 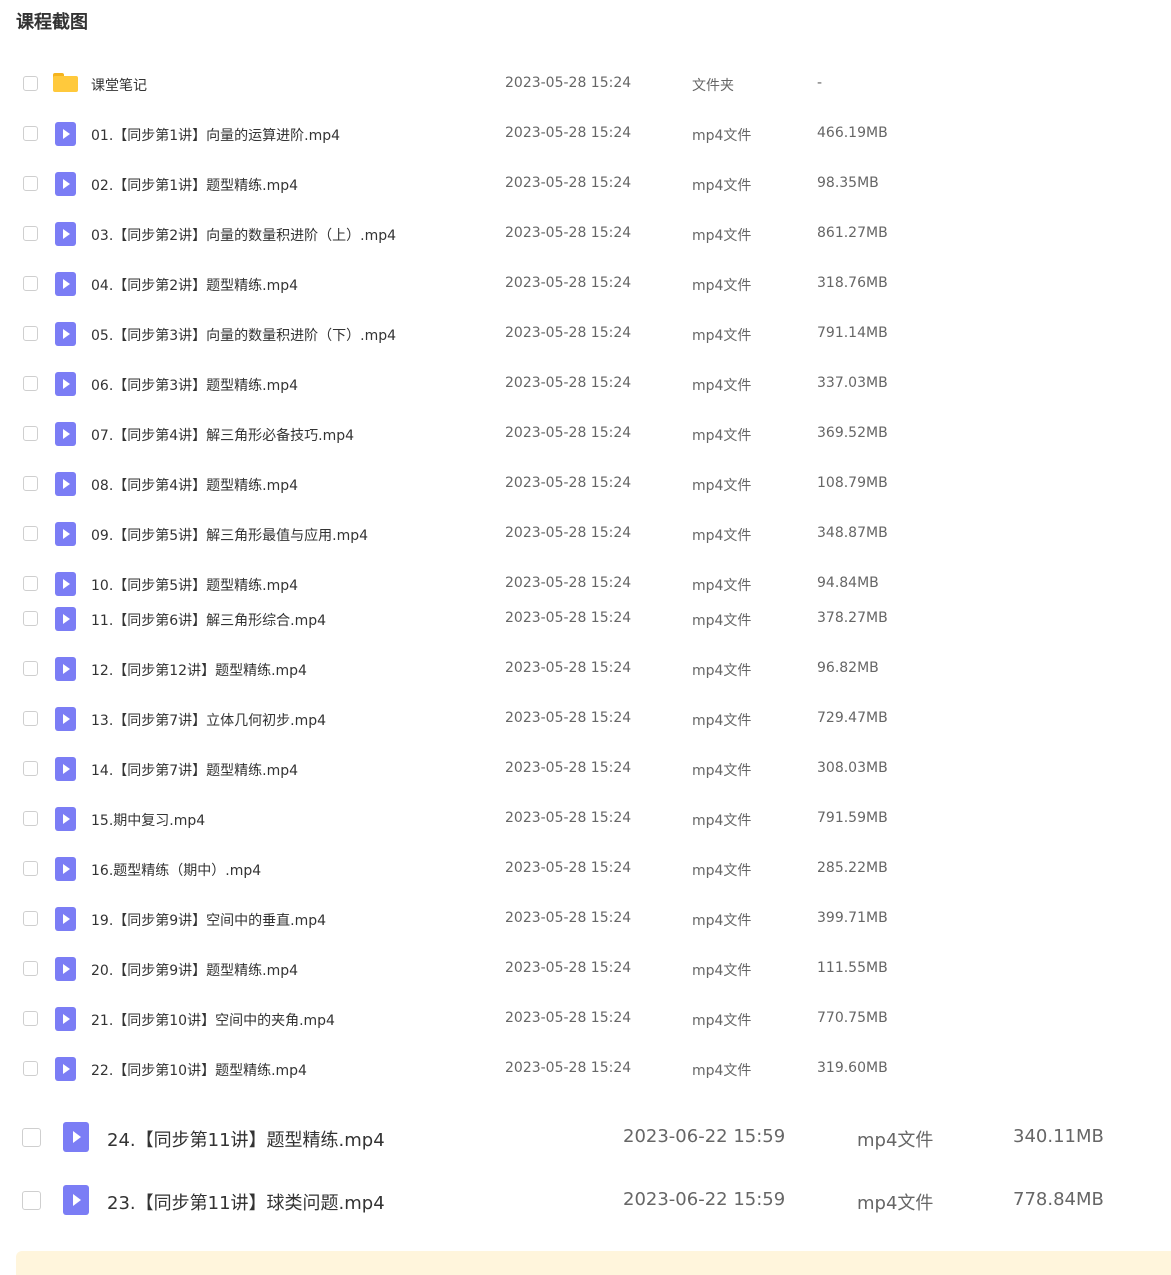 What do you see at coordinates (194, 770) in the screenshot?
I see `file-name: 14.【同步第7讲】题型精练.mp4` at bounding box center [194, 770].